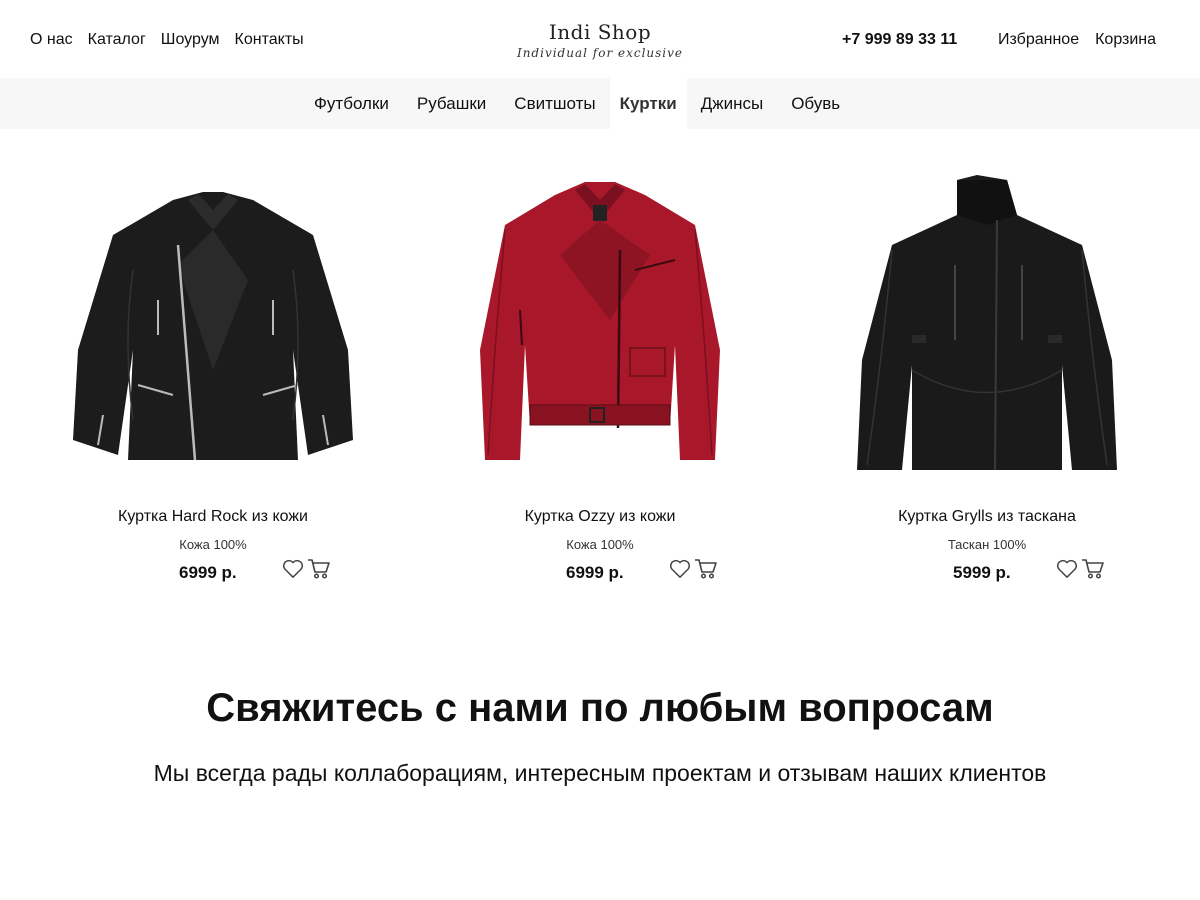  I want to click on category-sweatshirts: Свитшоты, so click(554, 103).